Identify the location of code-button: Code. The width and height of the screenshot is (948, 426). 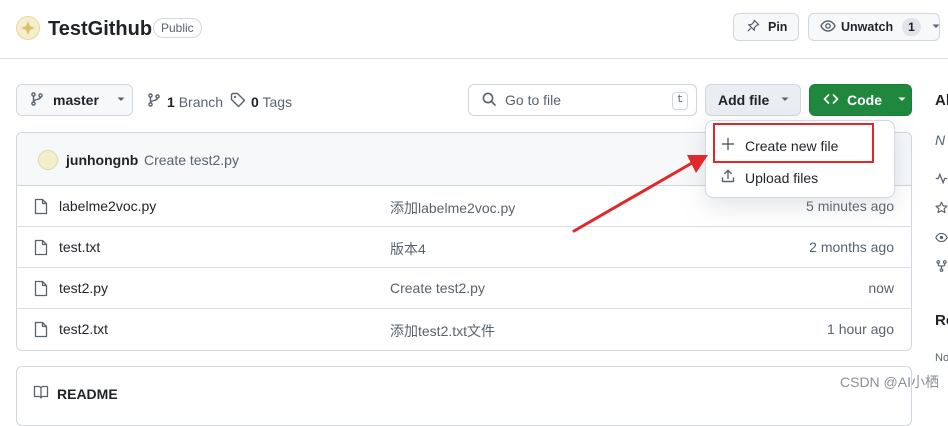
(860, 100).